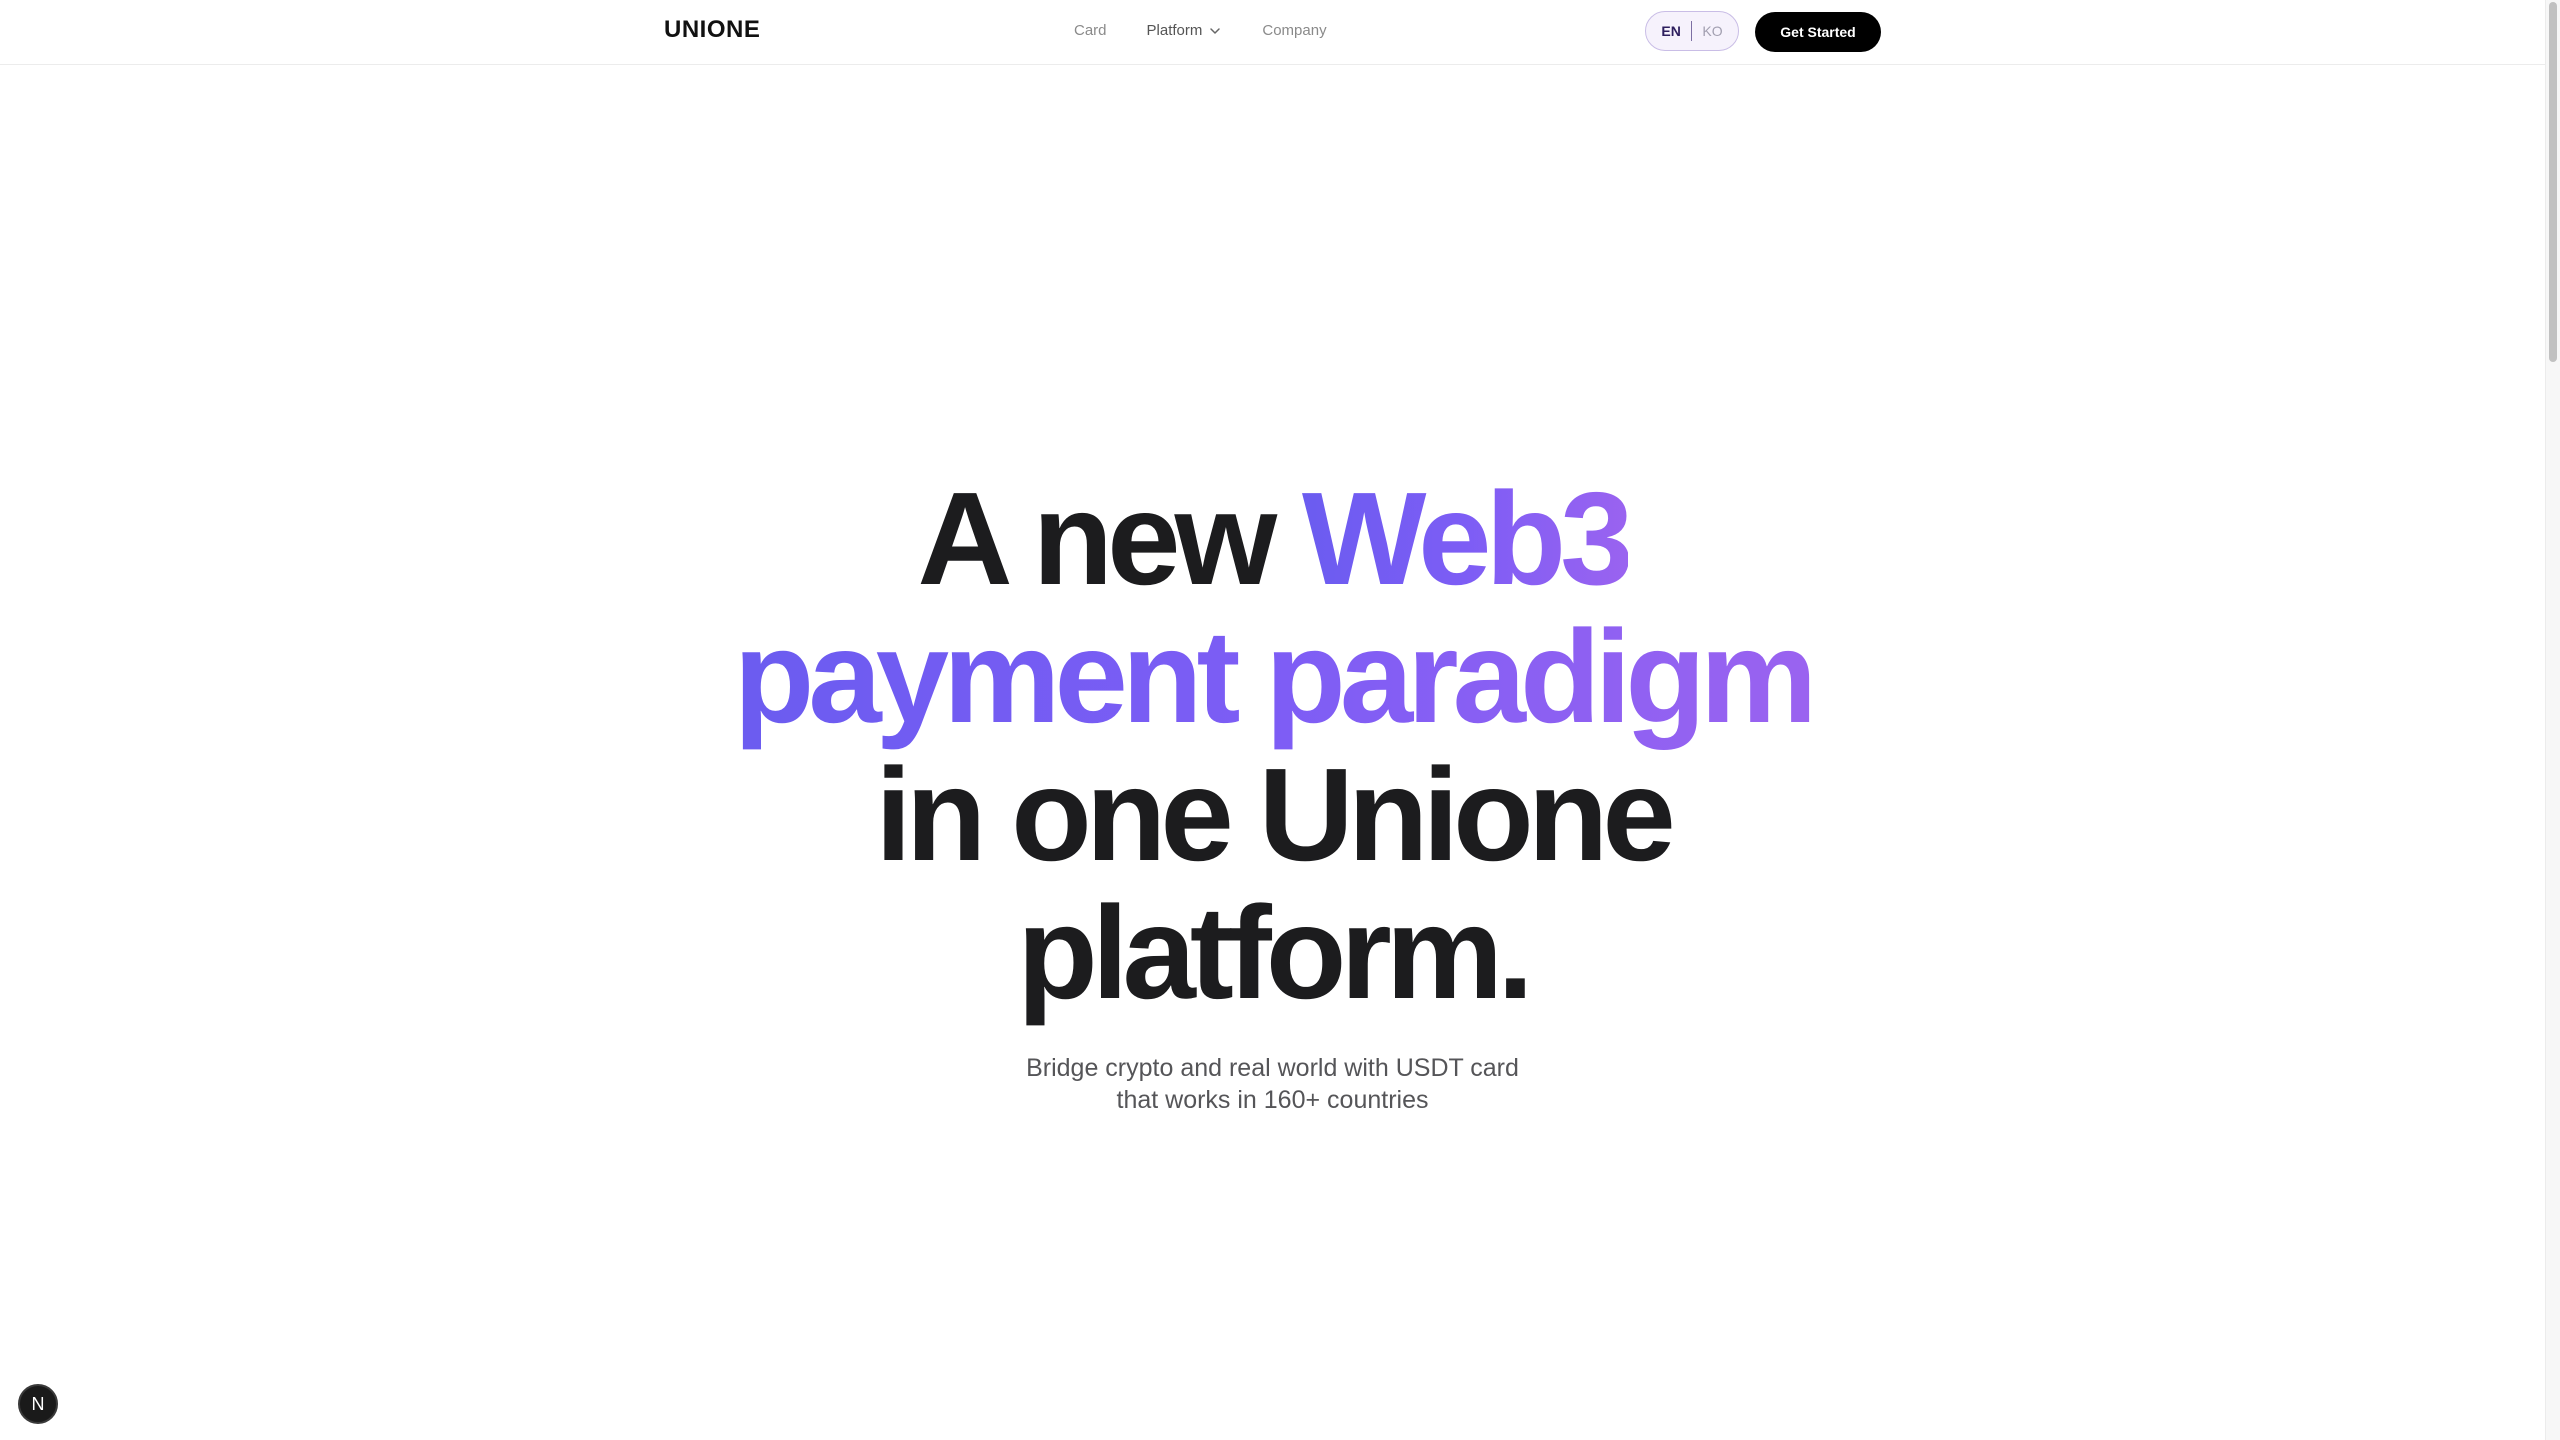  Describe the element at coordinates (1109, 538) in the screenshot. I see `hero-line-1-plain: A new` at that location.